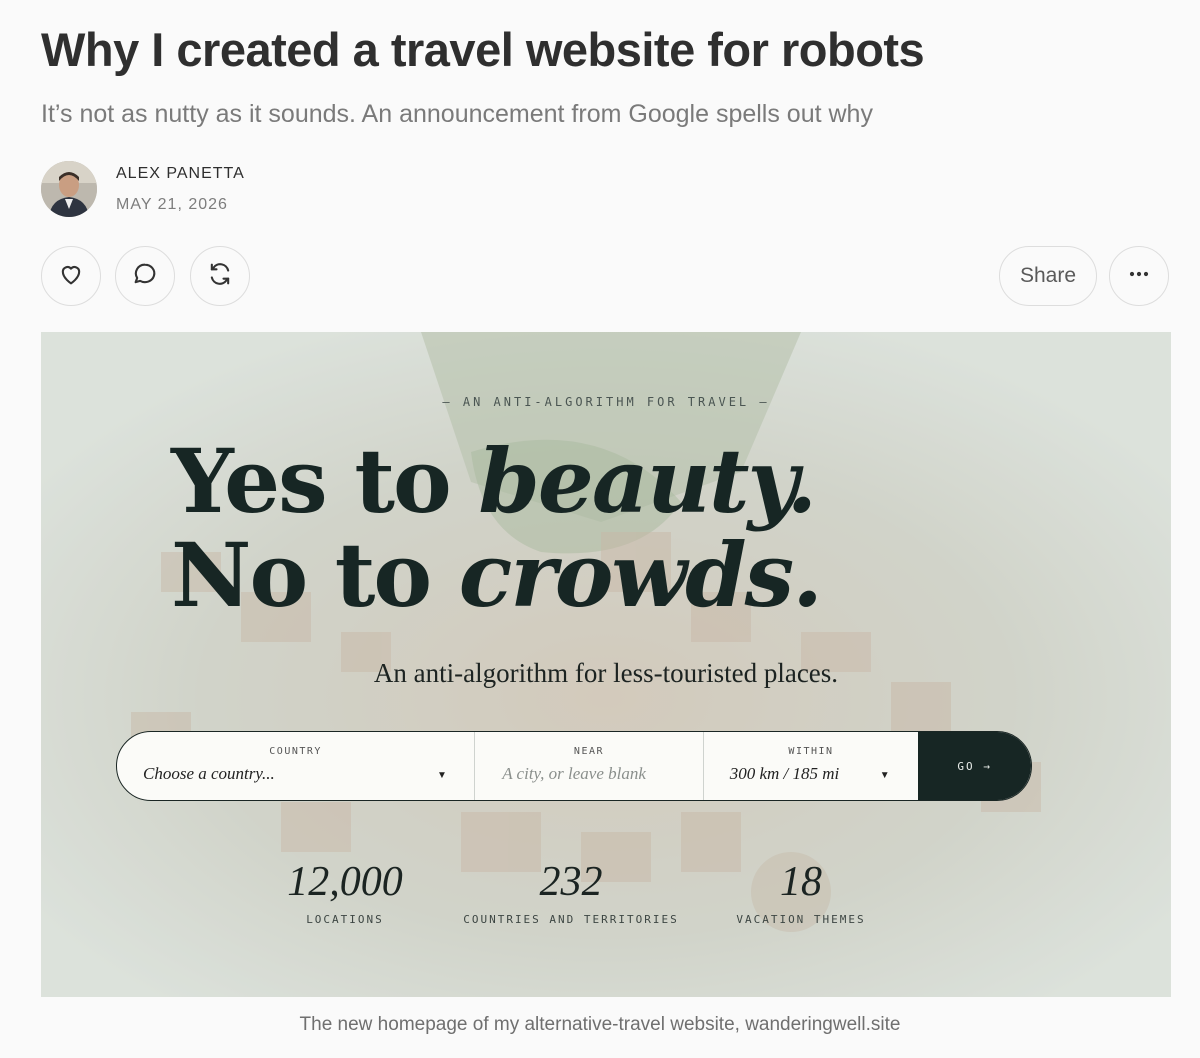  What do you see at coordinates (606, 402) in the screenshot?
I see `hero-tagline: — AN ANTI-ALGORITHM FOR TRAVEL —` at bounding box center [606, 402].